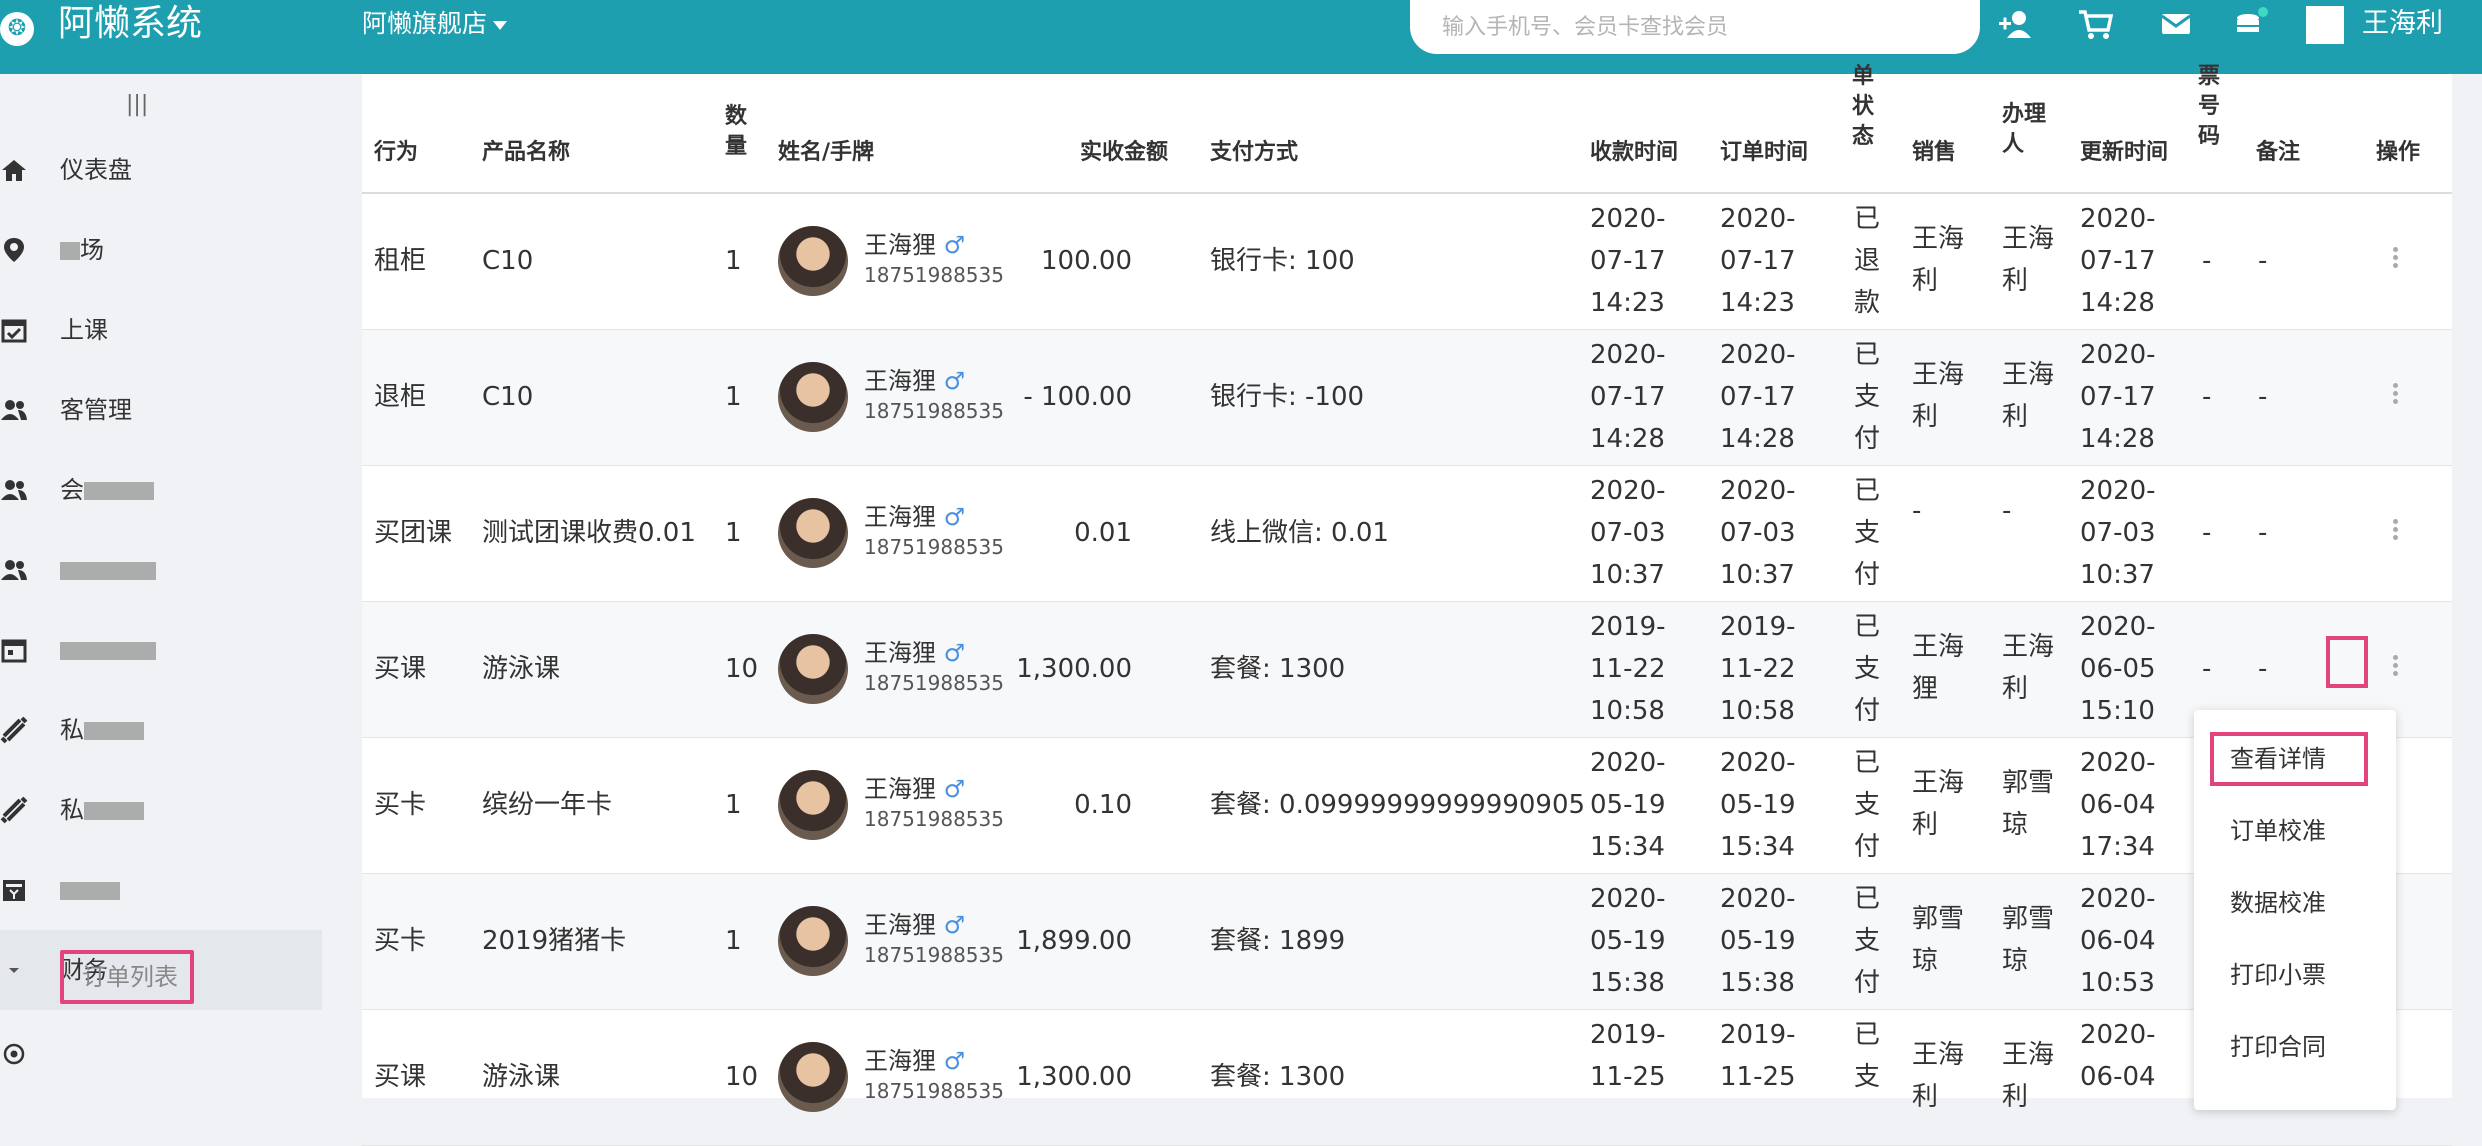 The width and height of the screenshot is (2482, 1146). Describe the element at coordinates (1103, 805) in the screenshot. I see `cell-amount: 0.10` at that location.